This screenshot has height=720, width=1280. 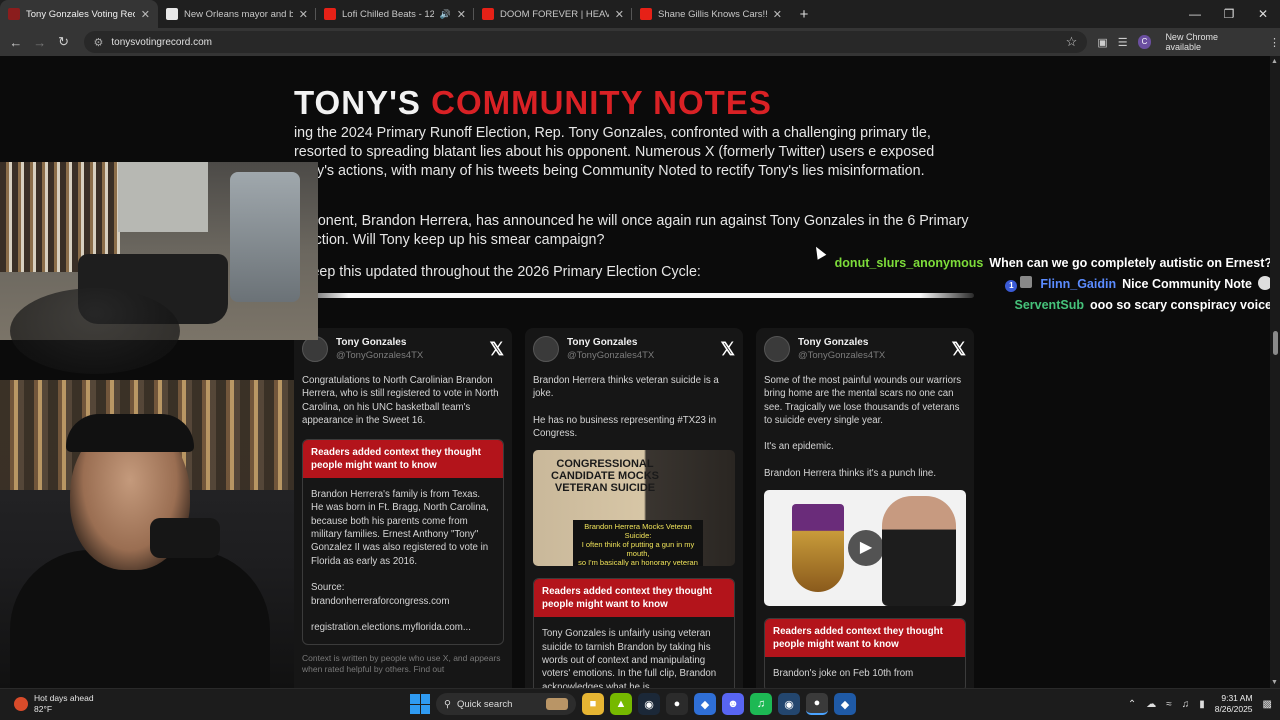 What do you see at coordinates (1274, 61) in the screenshot?
I see `scroll-up-icon: ▲` at bounding box center [1274, 61].